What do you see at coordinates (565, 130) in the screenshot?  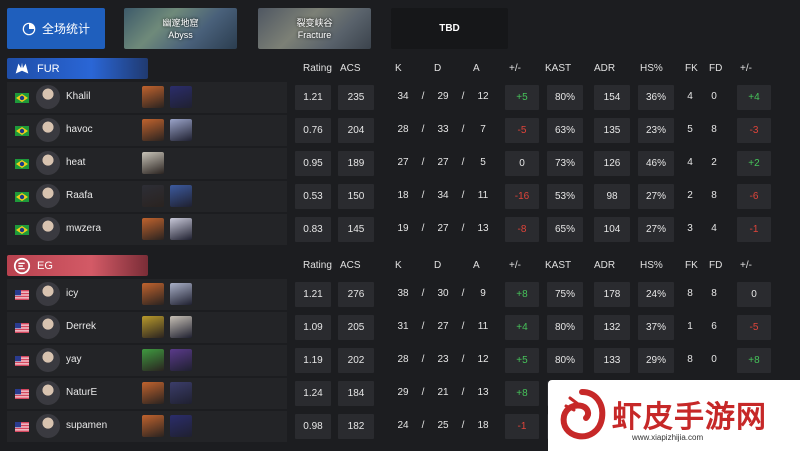 I see `stat-kast: 63%` at bounding box center [565, 130].